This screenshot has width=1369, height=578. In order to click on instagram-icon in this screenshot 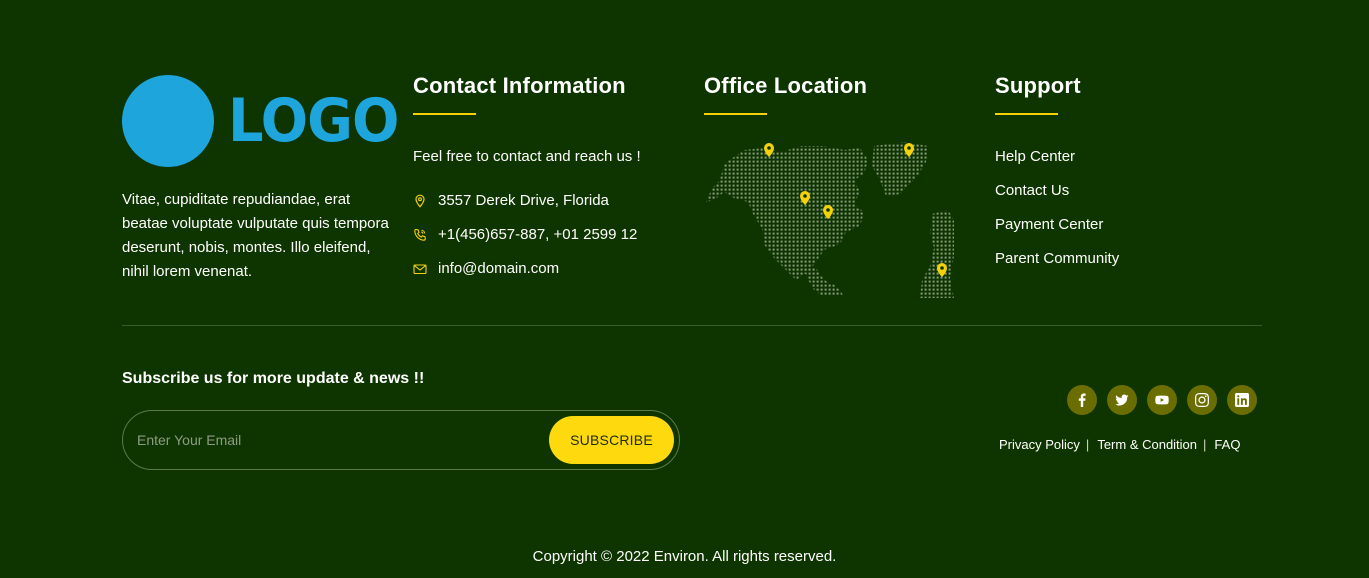, I will do `click(1202, 400)`.